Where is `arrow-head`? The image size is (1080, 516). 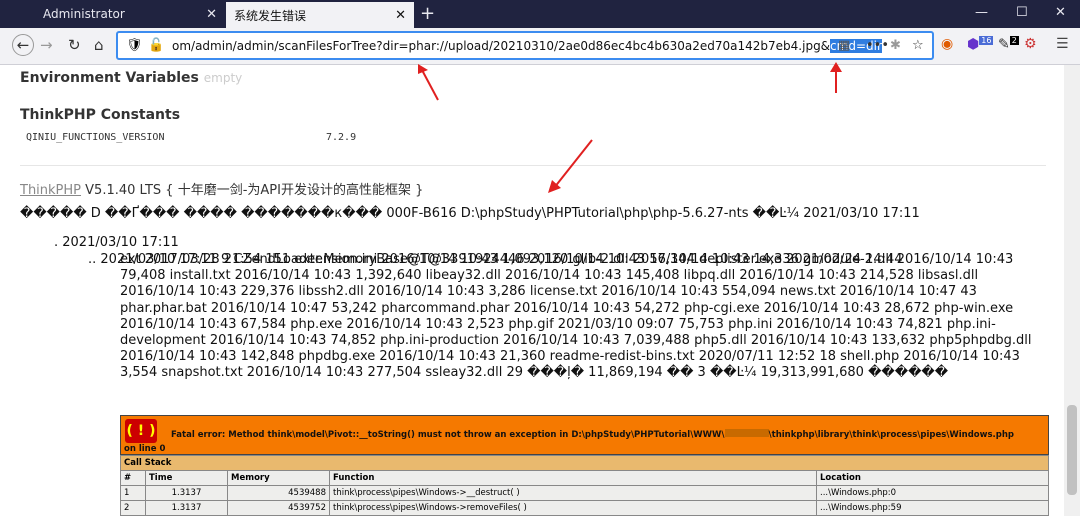 arrow-head is located at coordinates (836, 67).